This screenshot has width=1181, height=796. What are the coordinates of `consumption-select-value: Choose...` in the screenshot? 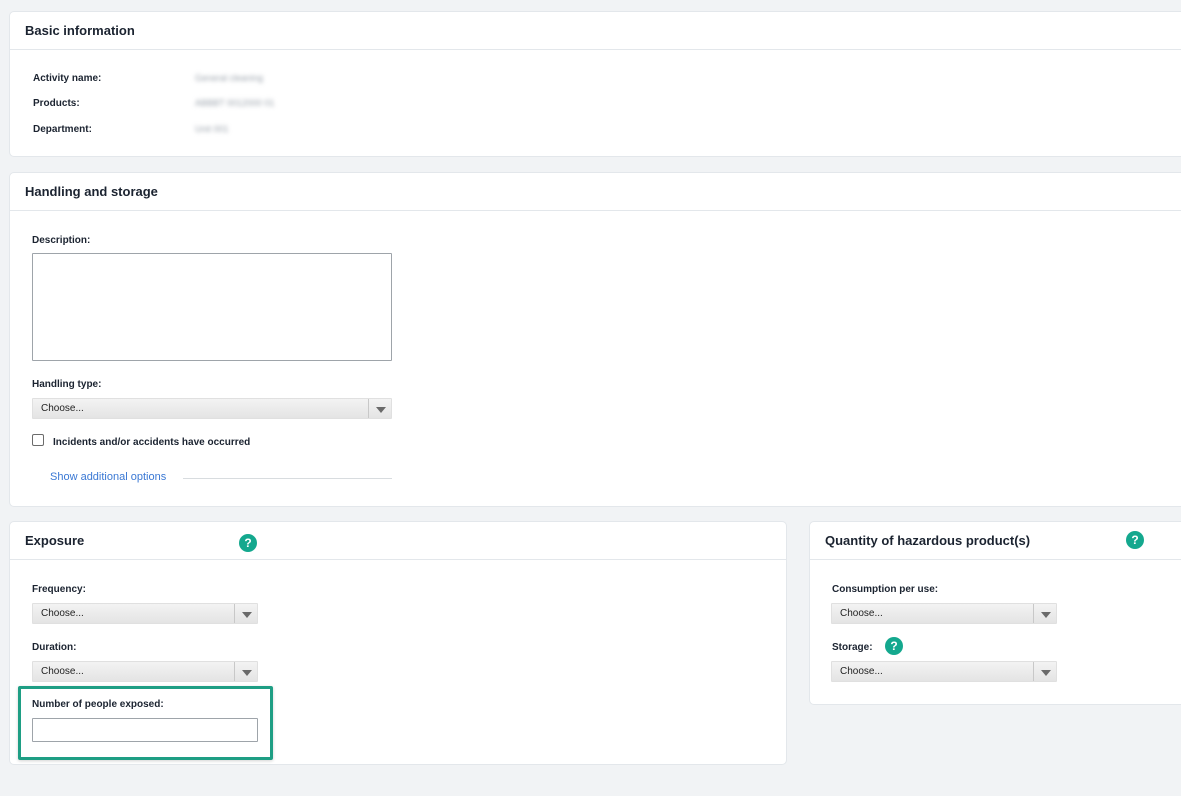 It's located at (861, 613).